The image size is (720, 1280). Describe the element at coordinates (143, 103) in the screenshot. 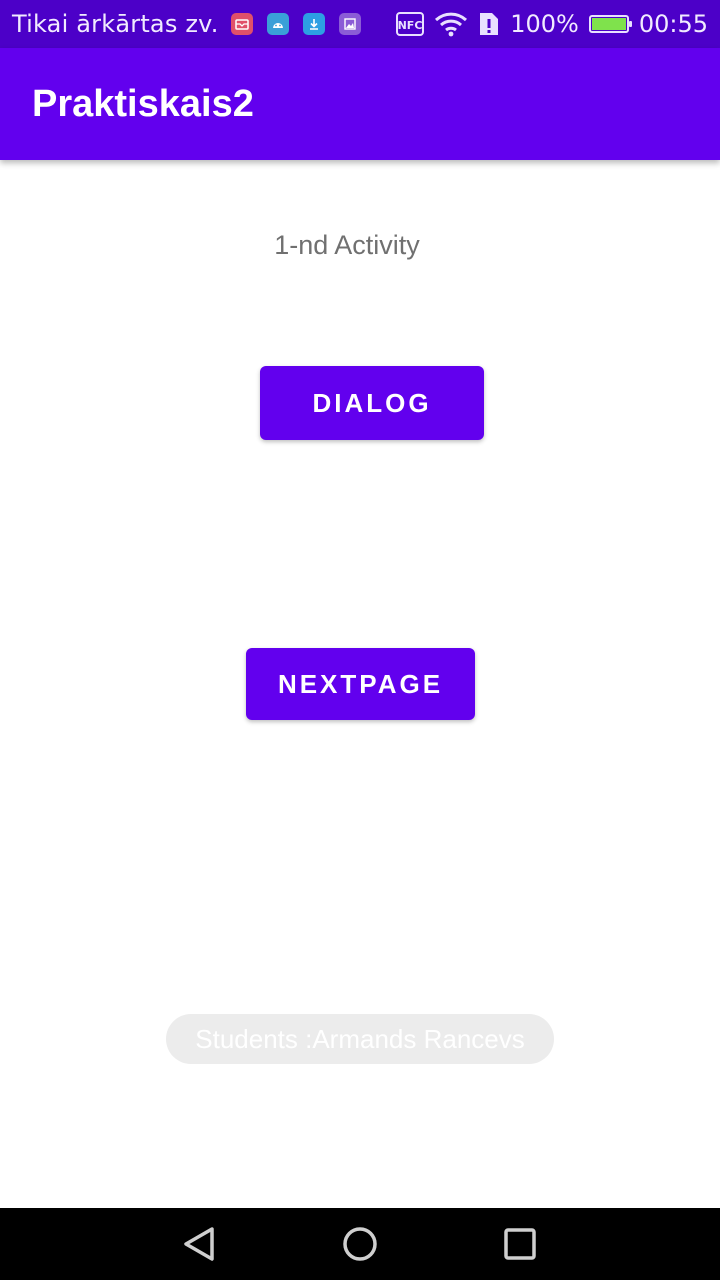

I see `app-title: Praktiskais2` at that location.